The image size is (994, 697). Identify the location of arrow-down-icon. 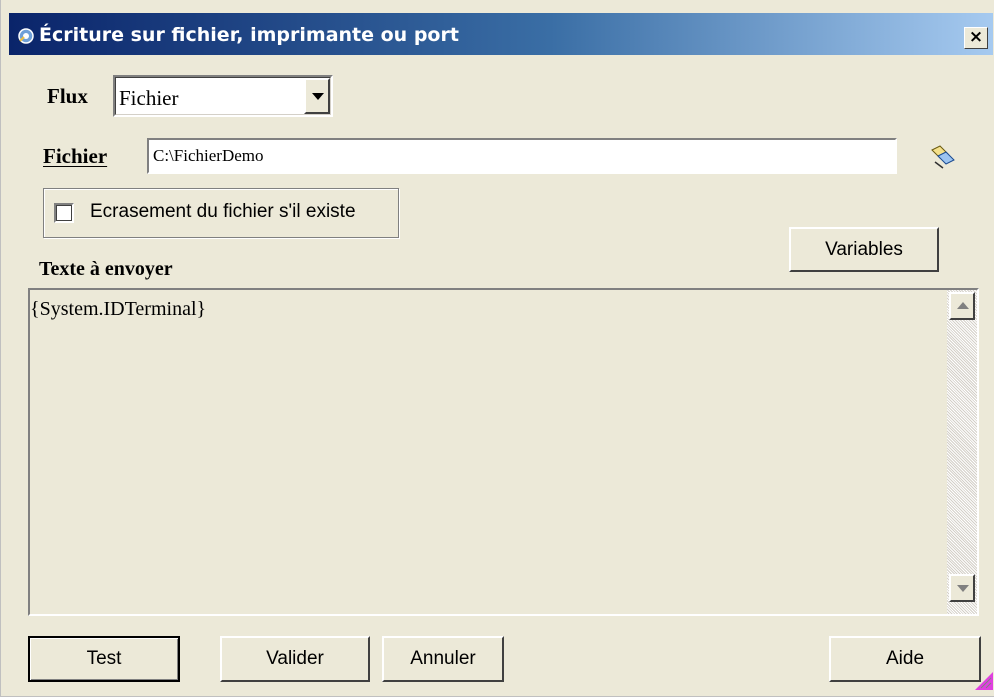
(963, 588).